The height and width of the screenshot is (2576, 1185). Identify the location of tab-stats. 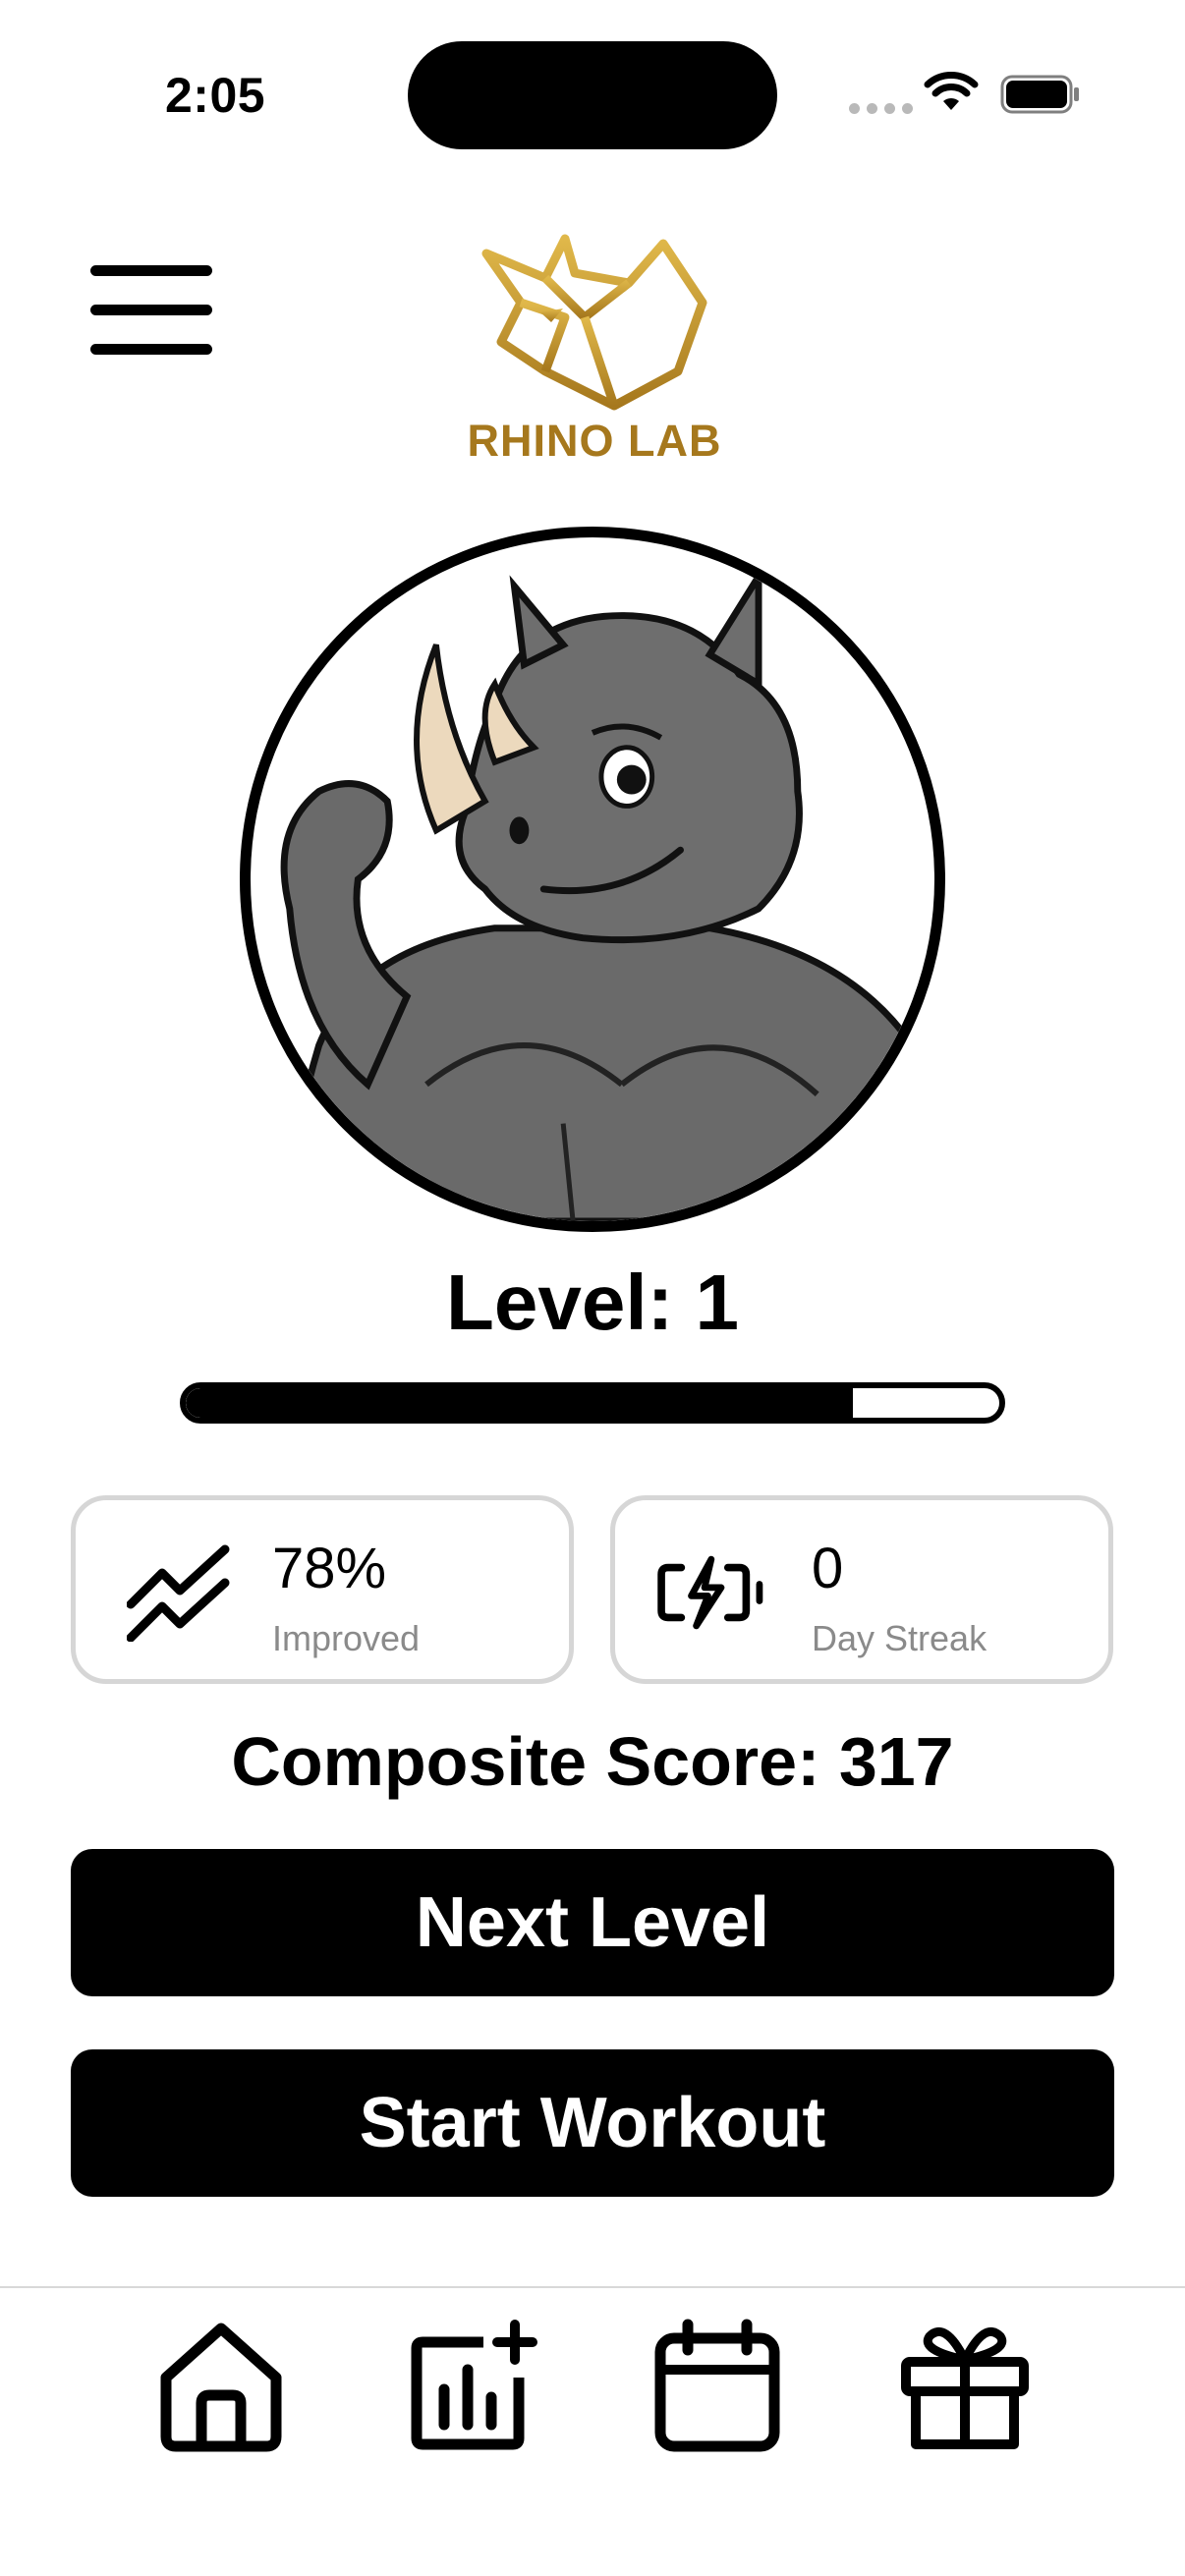
(470, 2385).